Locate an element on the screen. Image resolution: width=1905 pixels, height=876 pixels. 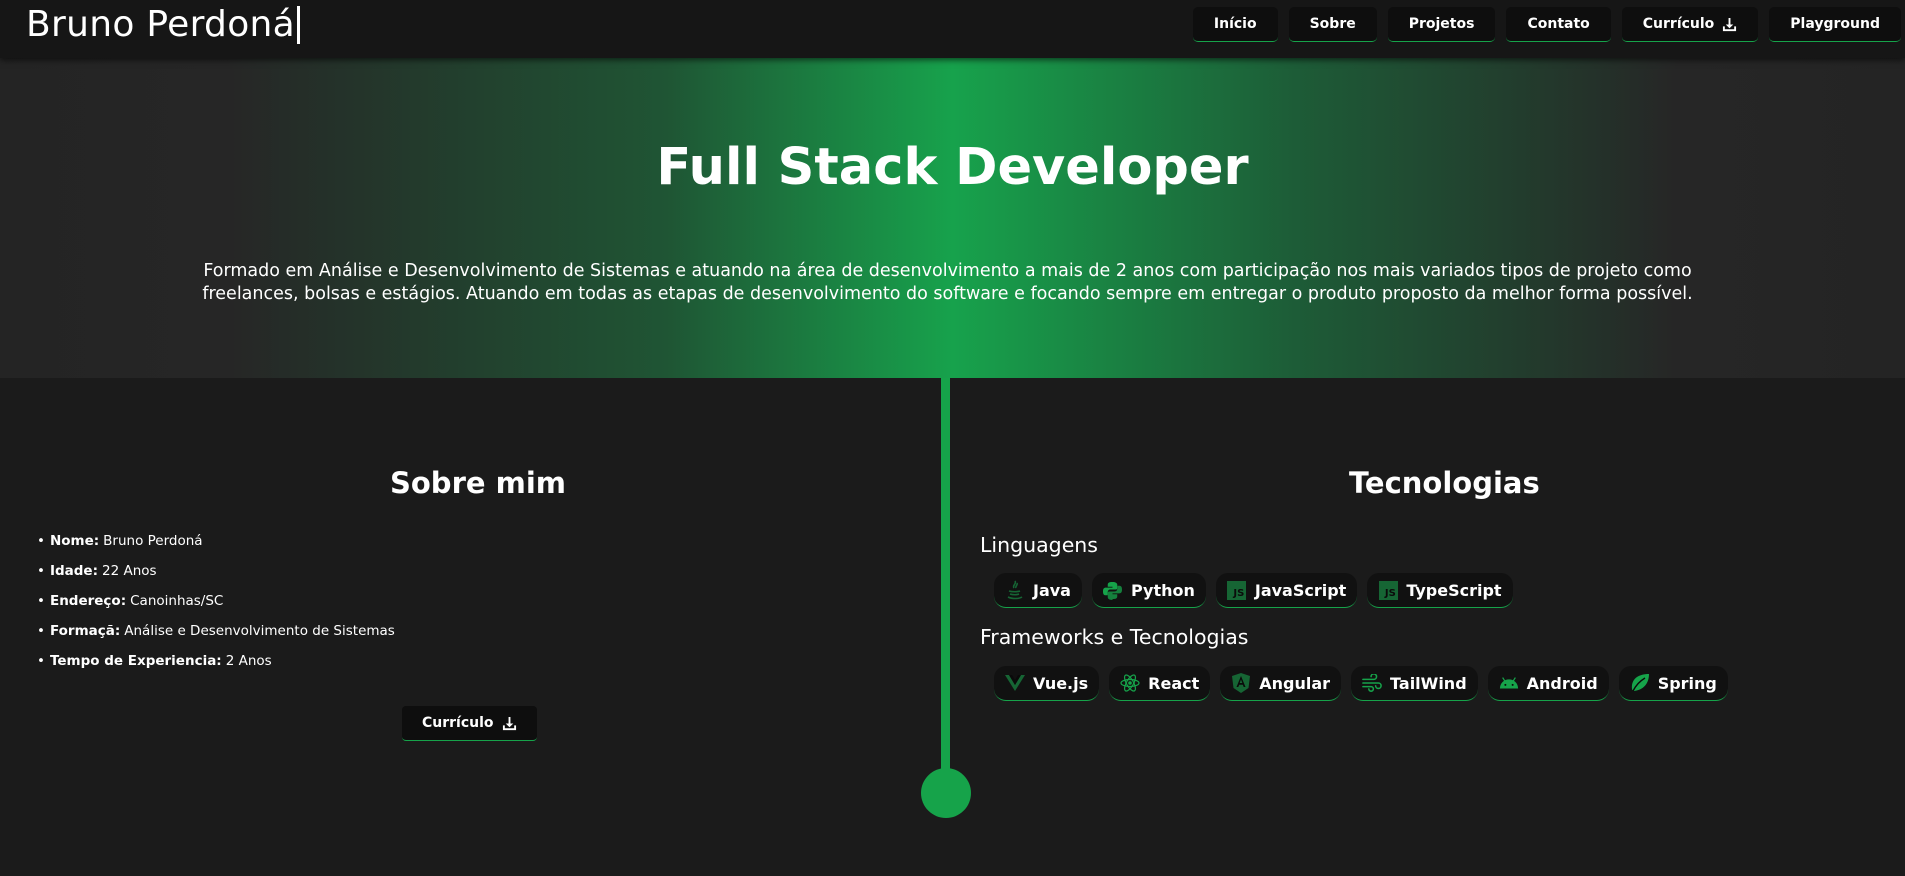
languages-chips: Java Python JS JavaScript JS TypeScript is located at coordinates (1253, 590).